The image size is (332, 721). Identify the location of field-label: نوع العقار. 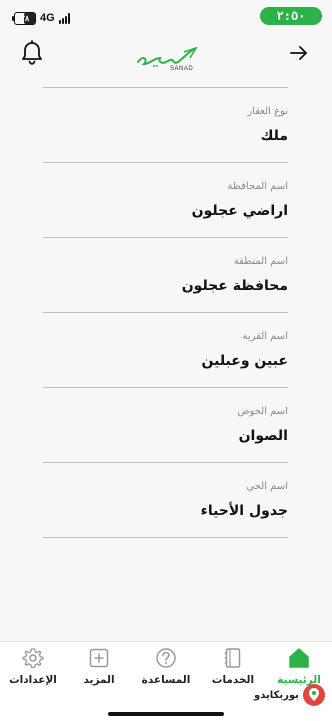
(267, 111).